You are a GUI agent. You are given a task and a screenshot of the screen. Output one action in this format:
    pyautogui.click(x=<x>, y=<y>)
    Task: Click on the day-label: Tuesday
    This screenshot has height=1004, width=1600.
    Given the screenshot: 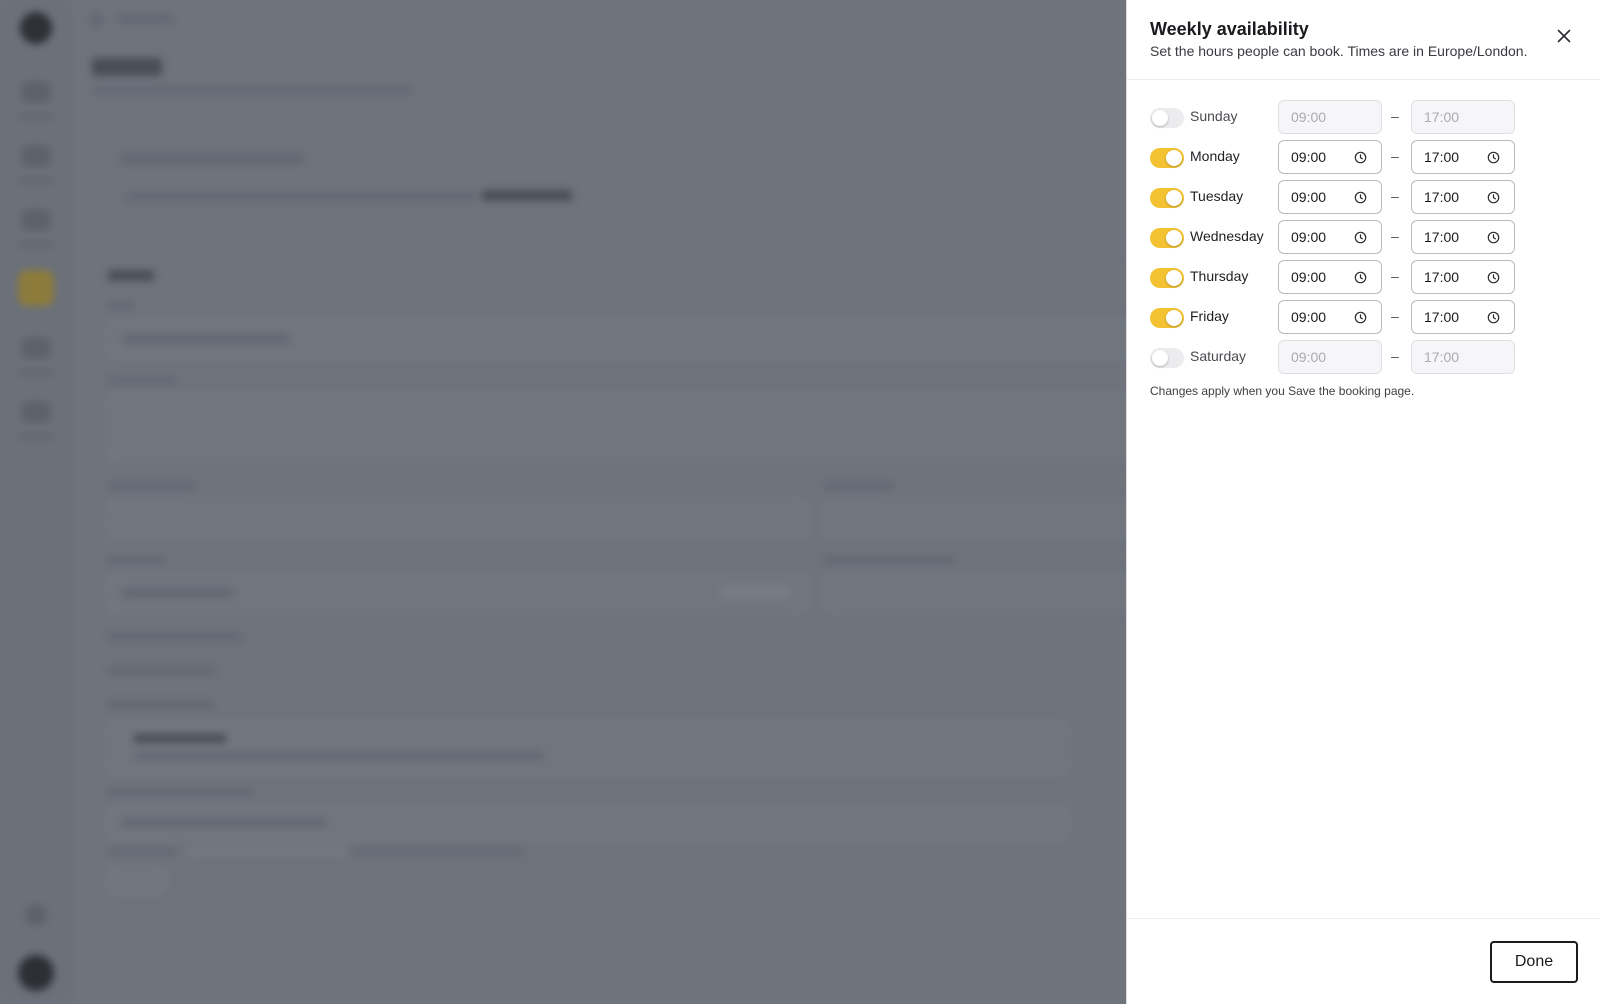 What is the action you would take?
    pyautogui.click(x=1217, y=196)
    